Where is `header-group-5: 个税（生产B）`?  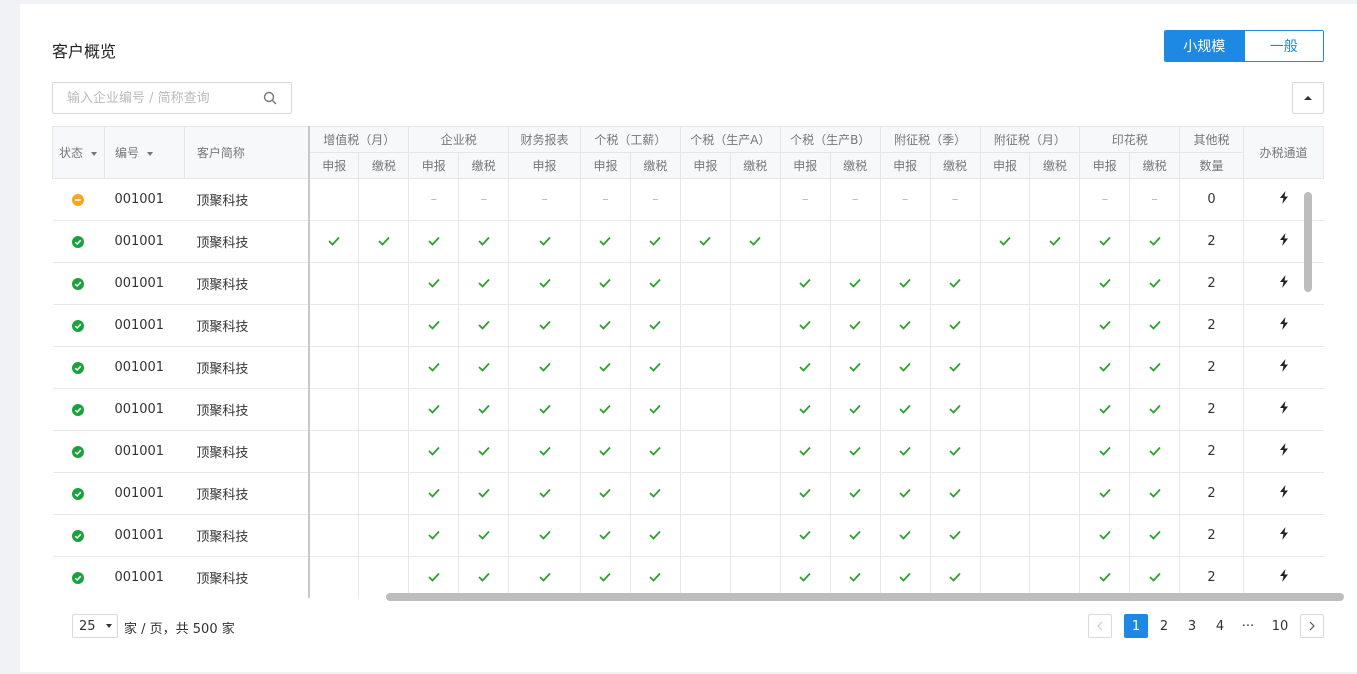 header-group-5: 个税（生产B） is located at coordinates (830, 139).